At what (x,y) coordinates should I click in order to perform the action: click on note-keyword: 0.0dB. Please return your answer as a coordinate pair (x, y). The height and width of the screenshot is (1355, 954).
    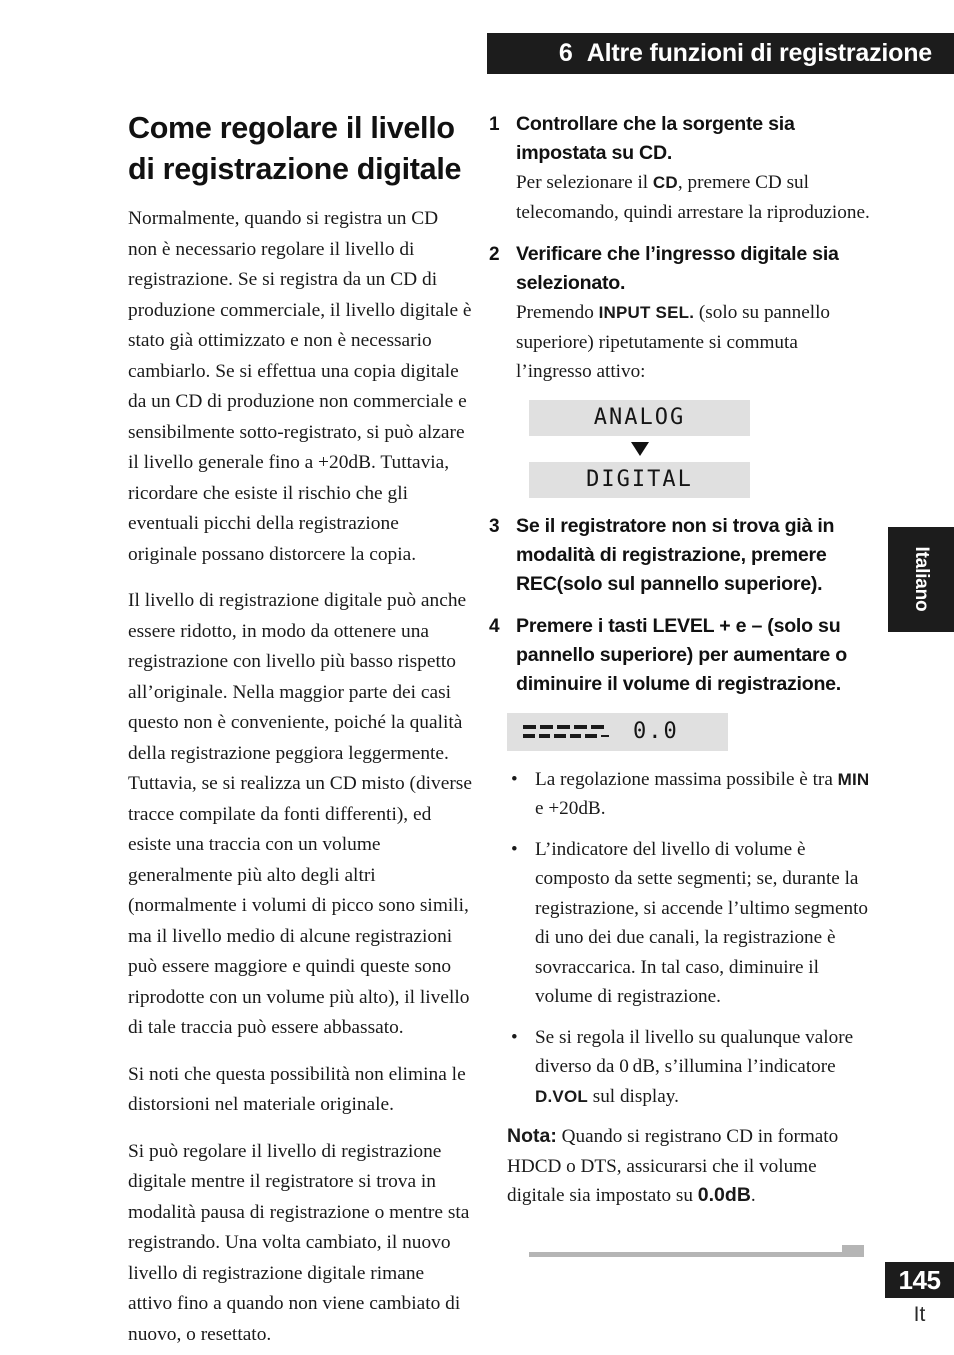
    Looking at the image, I should click on (724, 1195).